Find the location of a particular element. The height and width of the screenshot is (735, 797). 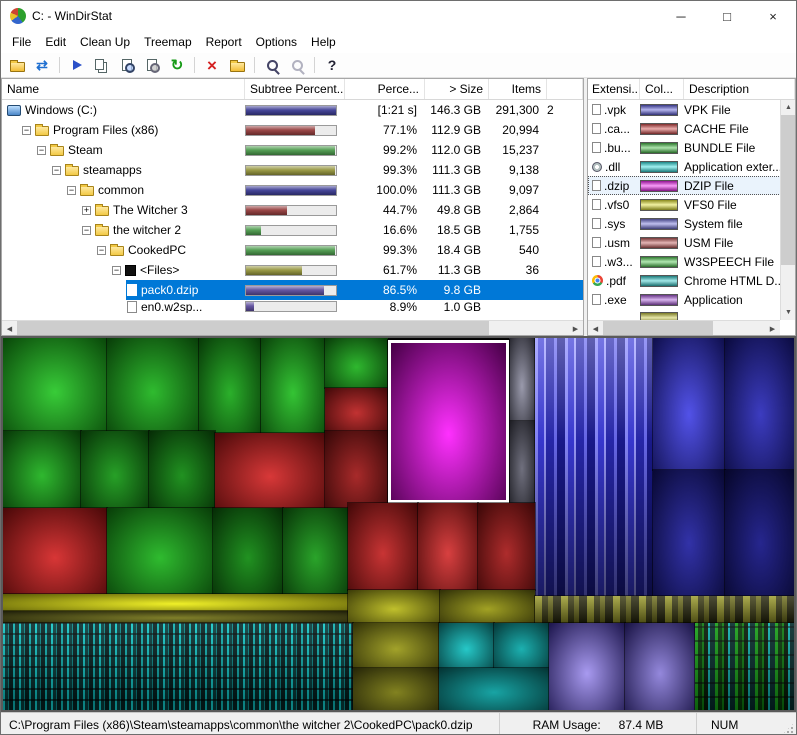

treemap-selected-file-rect is located at coordinates (448, 421).